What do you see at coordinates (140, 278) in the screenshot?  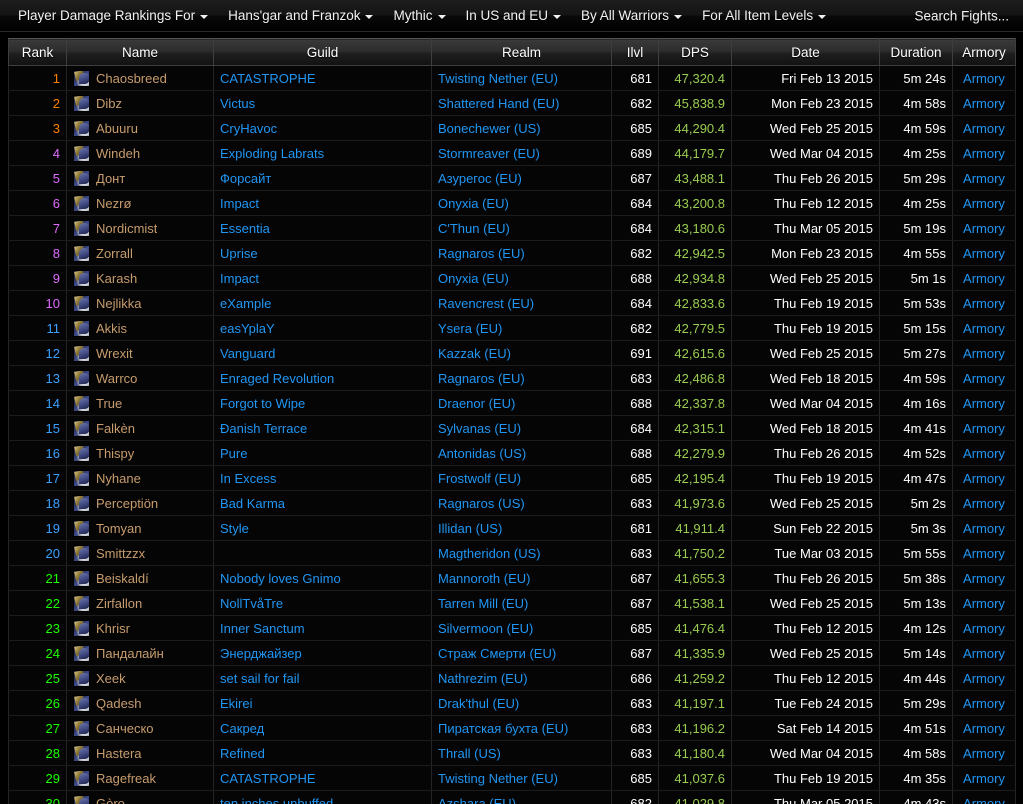 I see `cell-name: Karash` at bounding box center [140, 278].